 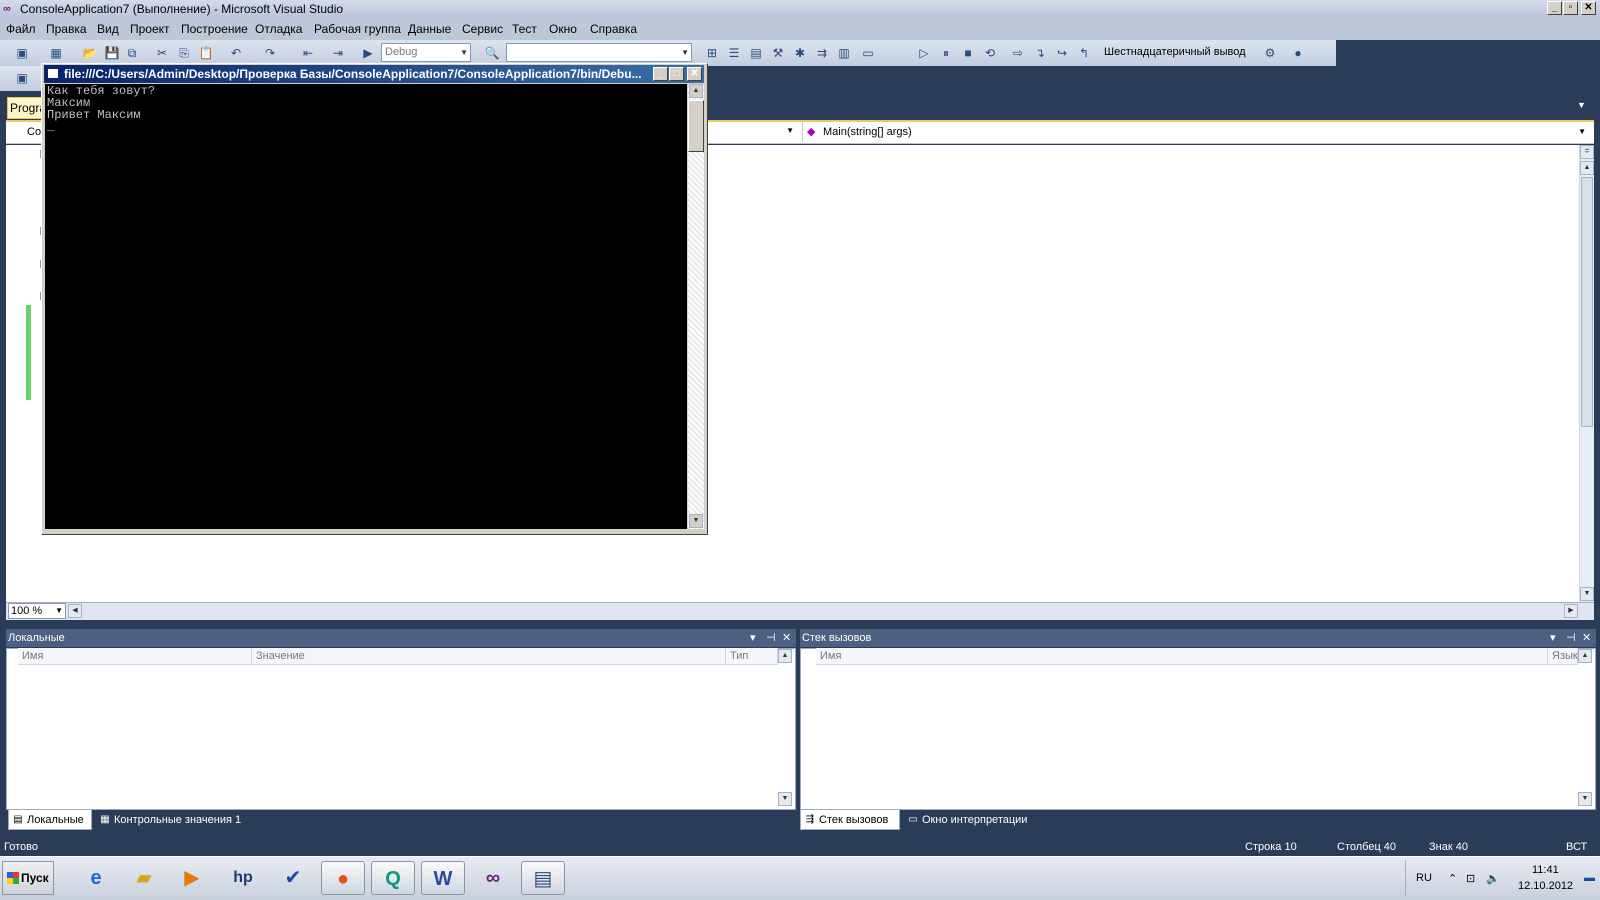 What do you see at coordinates (278, 29) in the screenshot?
I see `menu-debug: Отладка` at bounding box center [278, 29].